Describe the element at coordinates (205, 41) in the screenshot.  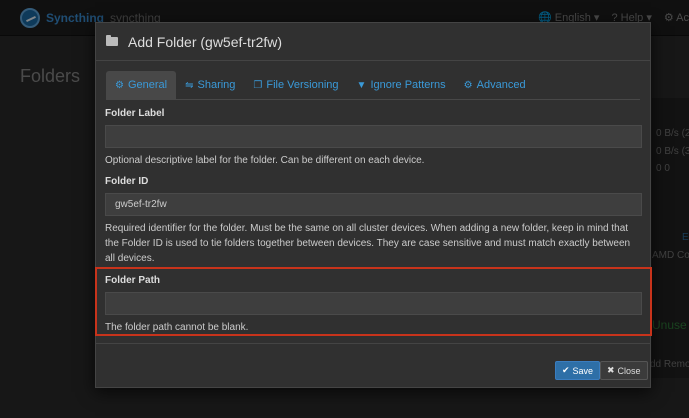
I see `modal-title: Add Folder (gw5ef-tr2fw)` at that location.